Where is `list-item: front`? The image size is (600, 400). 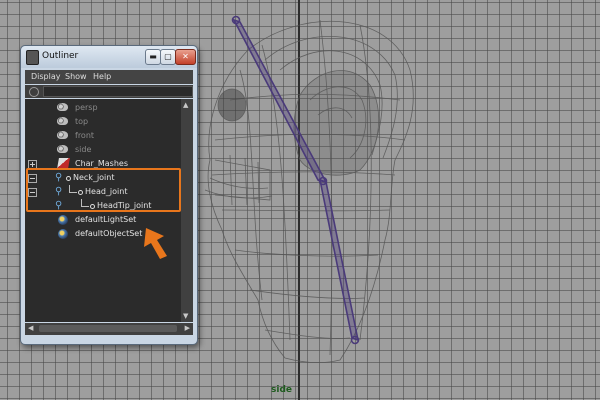
list-item: front is located at coordinates (103, 136).